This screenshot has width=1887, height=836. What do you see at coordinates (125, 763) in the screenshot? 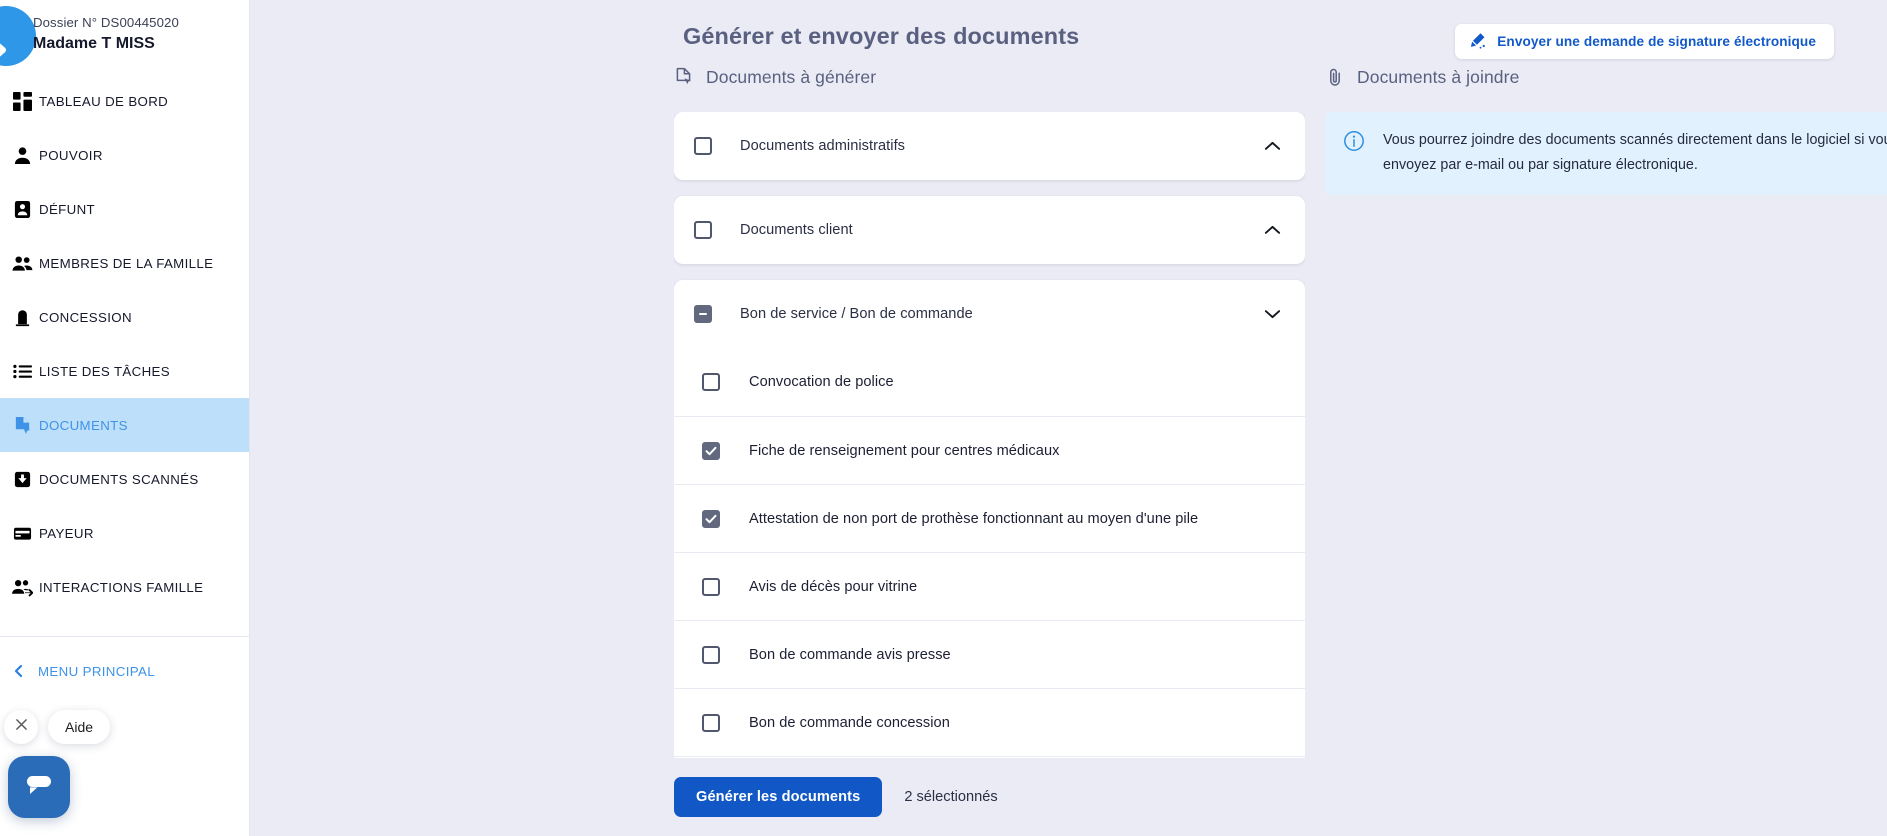
I see `chat-widget: Aide` at bounding box center [125, 763].